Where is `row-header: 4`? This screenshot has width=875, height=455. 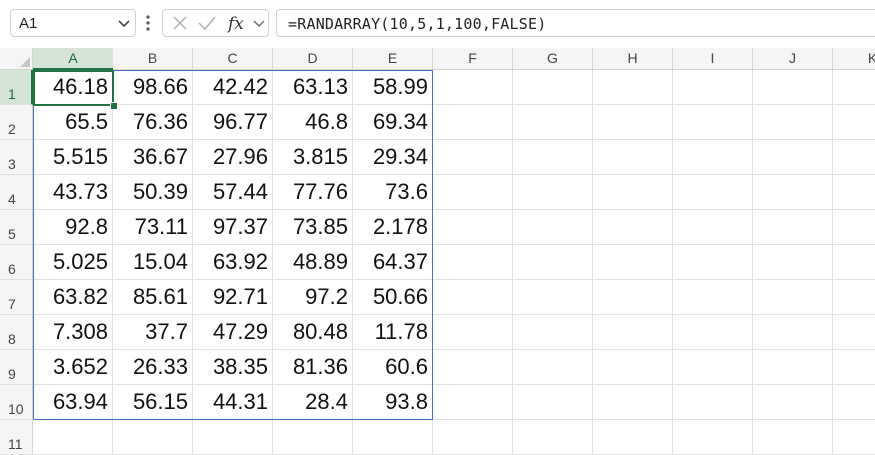 row-header: 4 is located at coordinates (16, 192).